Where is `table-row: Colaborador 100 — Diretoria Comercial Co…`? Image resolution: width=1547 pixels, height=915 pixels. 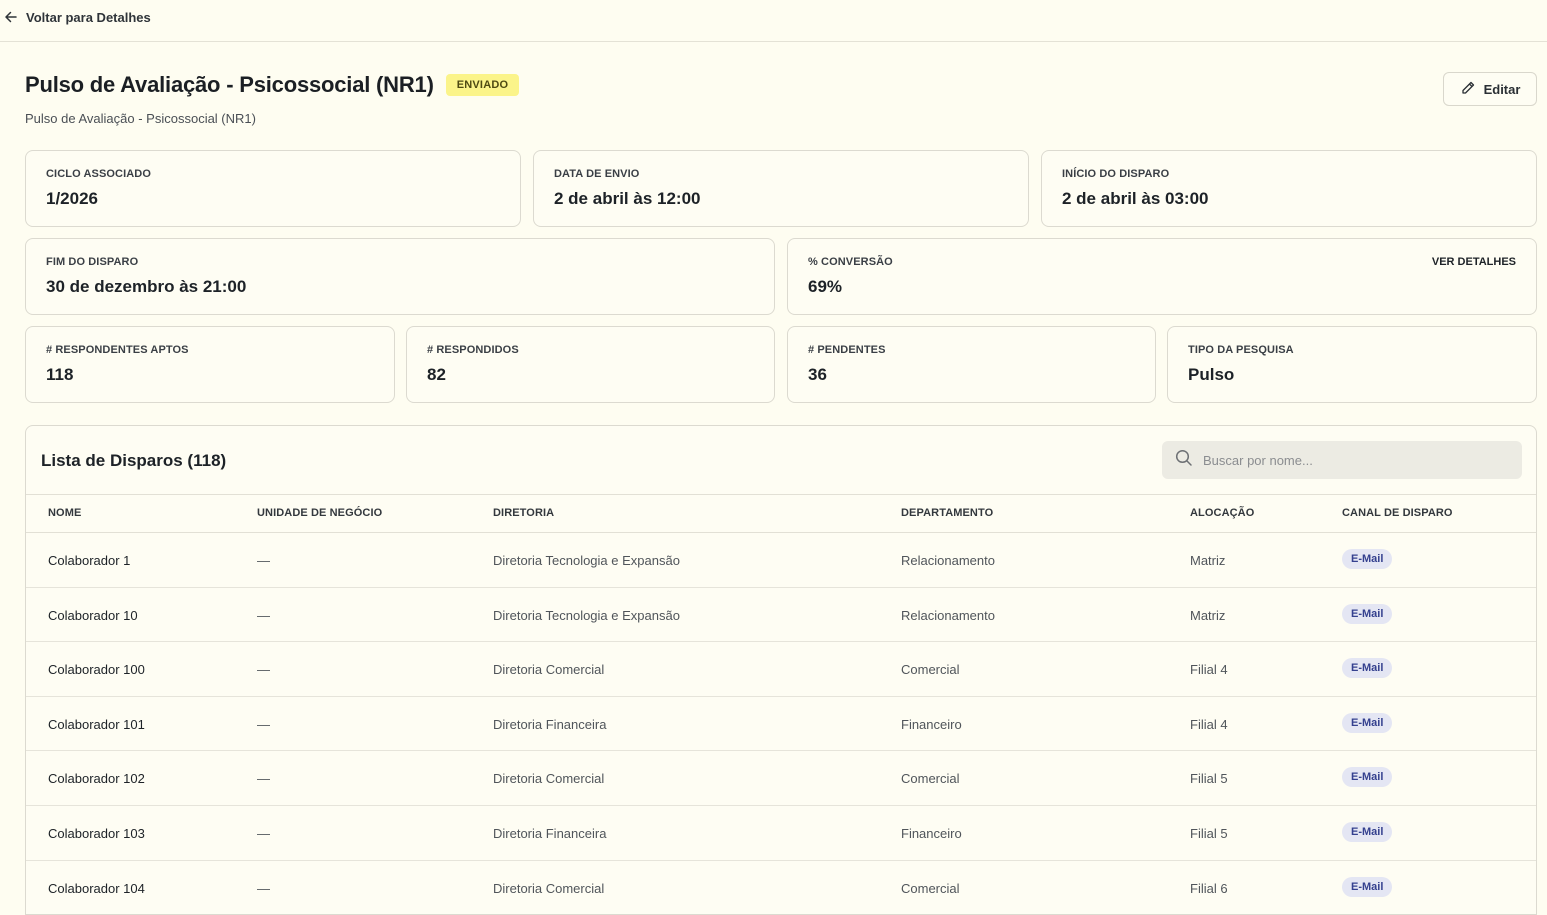
table-row: Colaborador 100 — Diretoria Comercial Co… is located at coordinates (781, 669).